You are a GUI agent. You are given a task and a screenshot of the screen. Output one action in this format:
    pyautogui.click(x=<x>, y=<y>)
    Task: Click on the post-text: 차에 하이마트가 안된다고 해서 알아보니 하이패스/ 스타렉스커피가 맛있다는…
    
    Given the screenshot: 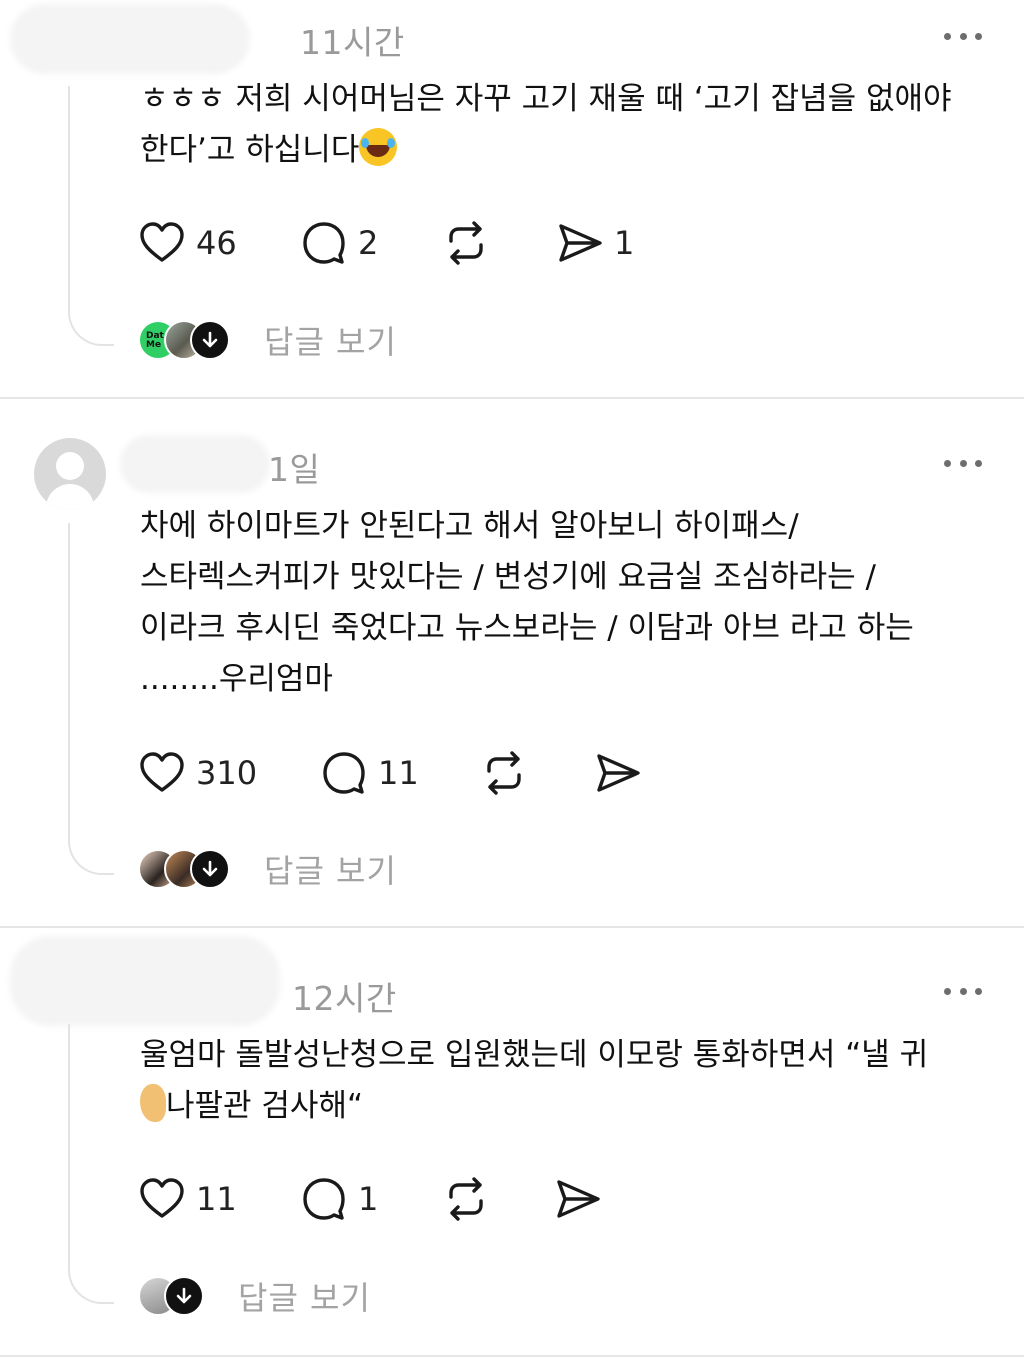 What is the action you would take?
    pyautogui.click(x=527, y=602)
    